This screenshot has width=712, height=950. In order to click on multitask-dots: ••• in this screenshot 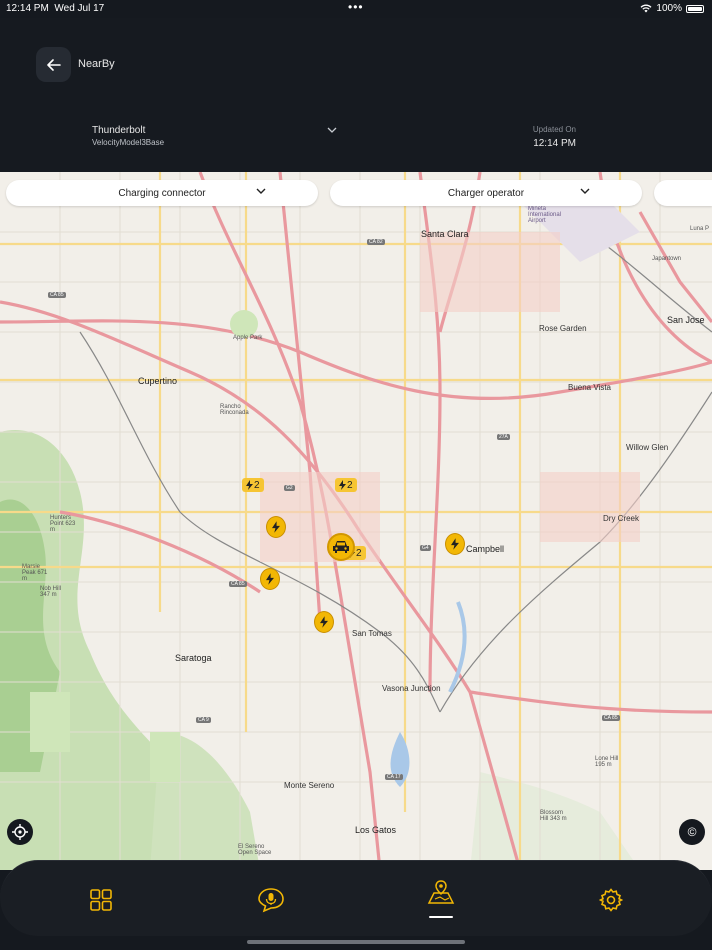, I will do `click(356, 7)`.